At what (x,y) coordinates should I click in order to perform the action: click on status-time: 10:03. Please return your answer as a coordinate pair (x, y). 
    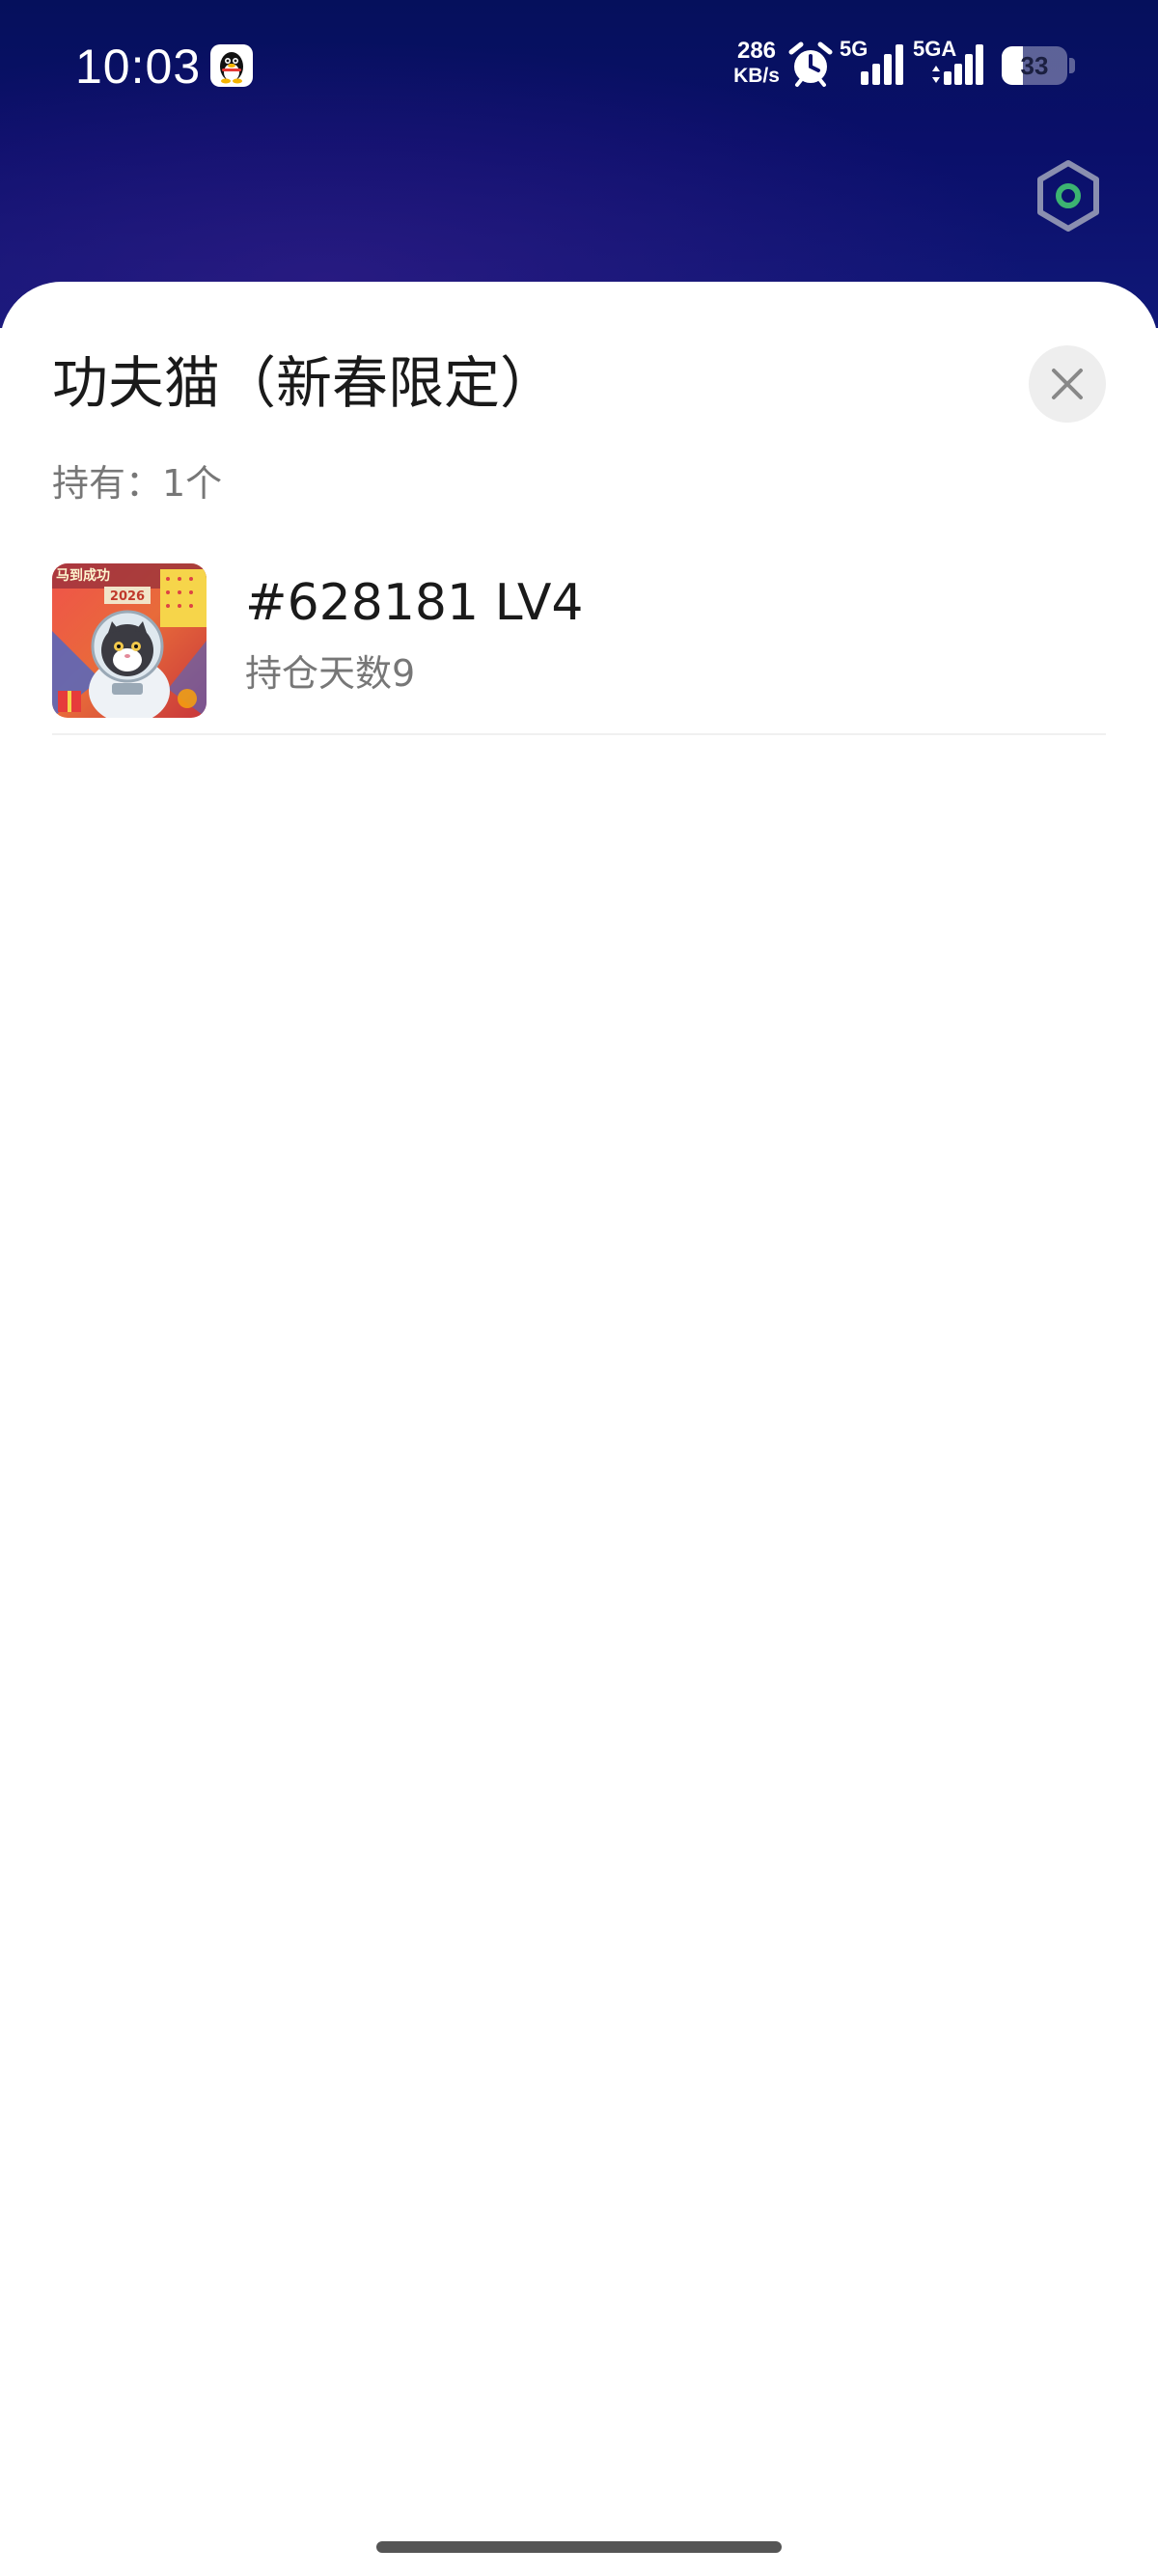
    Looking at the image, I should click on (138, 67).